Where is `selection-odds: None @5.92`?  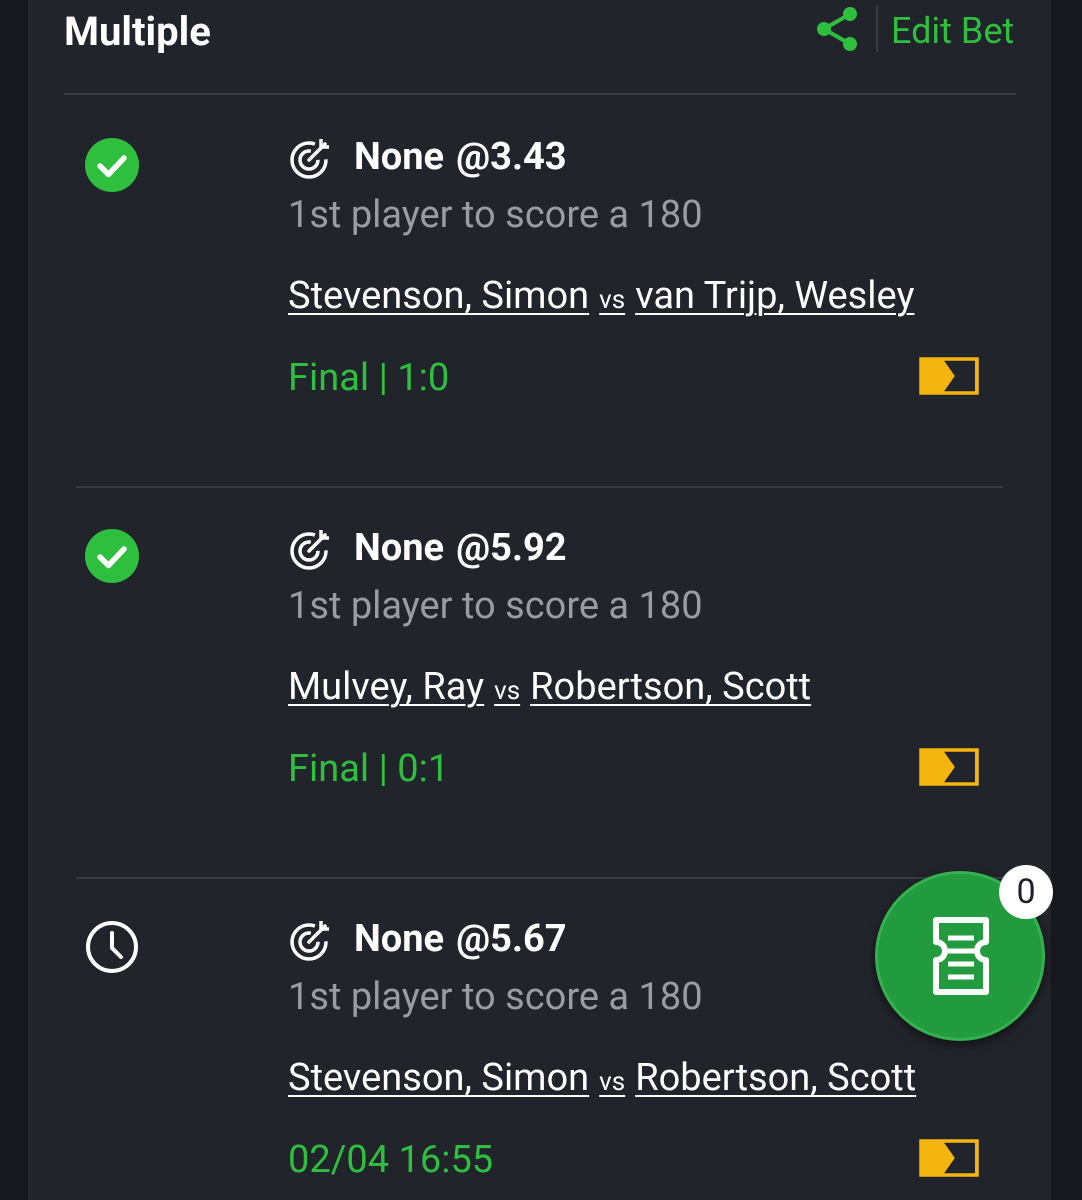 selection-odds: None @5.92 is located at coordinates (460, 548).